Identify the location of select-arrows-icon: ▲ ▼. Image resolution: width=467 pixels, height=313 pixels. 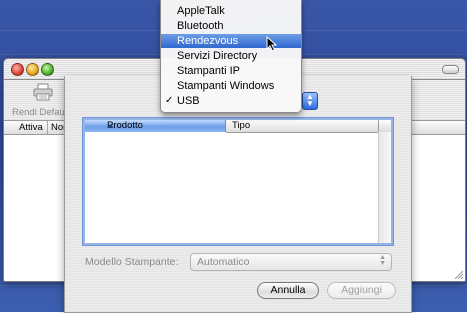
(382, 260).